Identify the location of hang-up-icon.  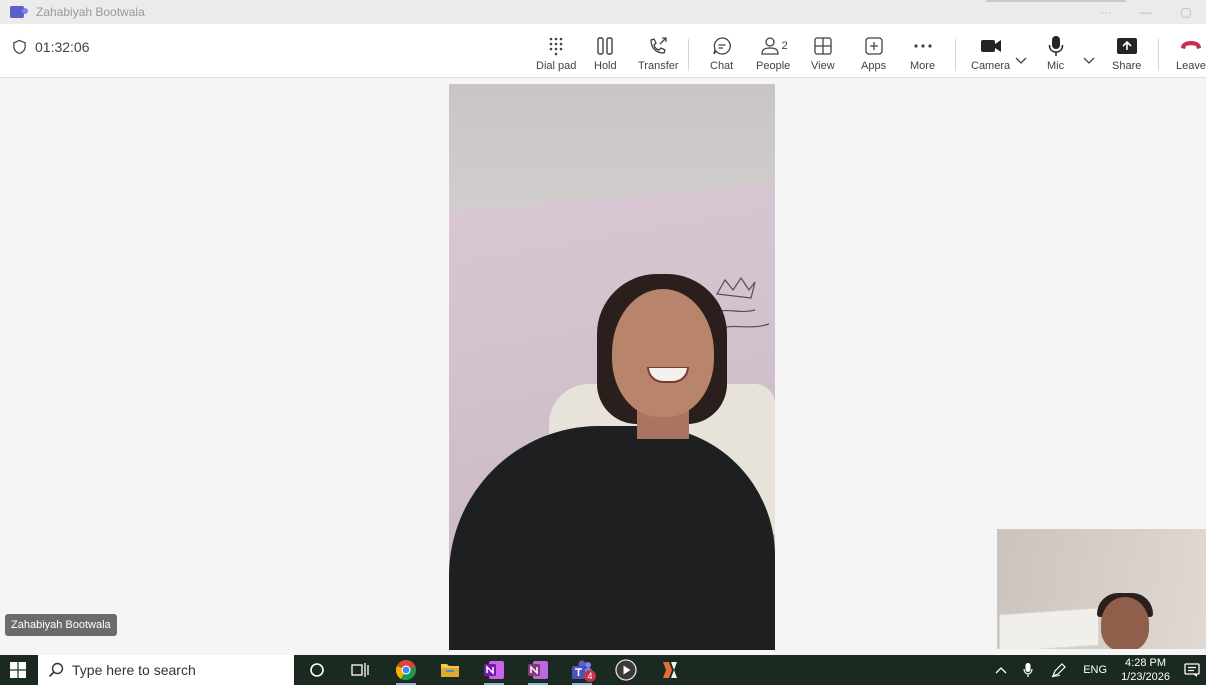
(1191, 46).